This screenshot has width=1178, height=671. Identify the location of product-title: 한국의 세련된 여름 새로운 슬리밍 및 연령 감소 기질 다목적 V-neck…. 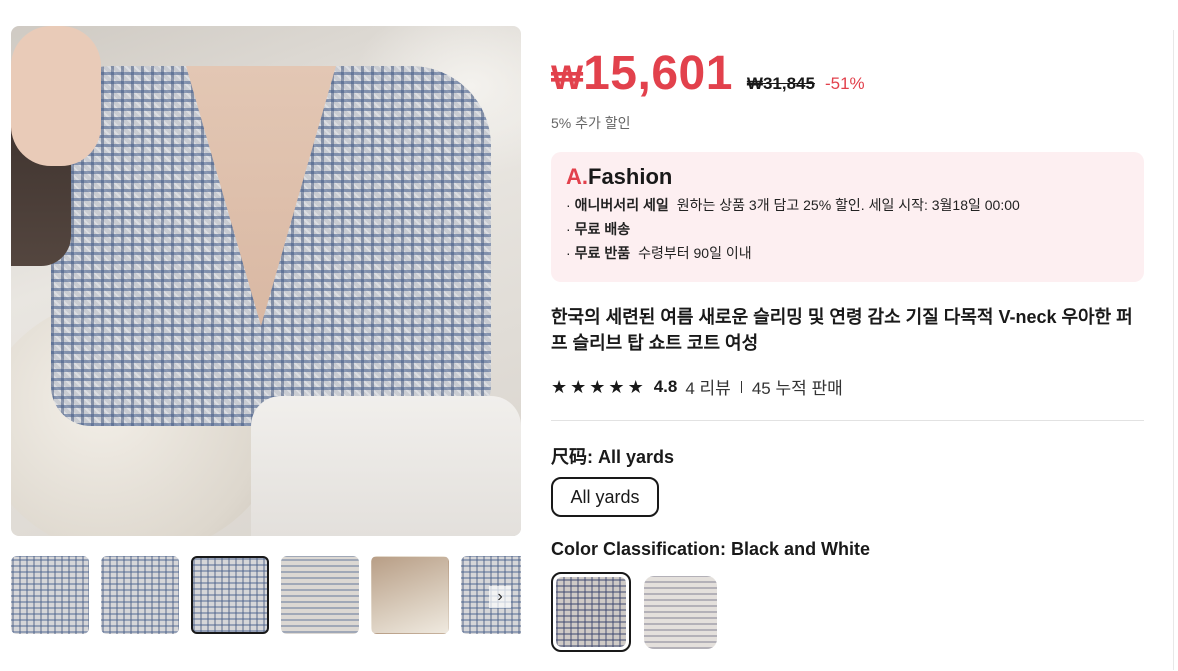
(842, 330).